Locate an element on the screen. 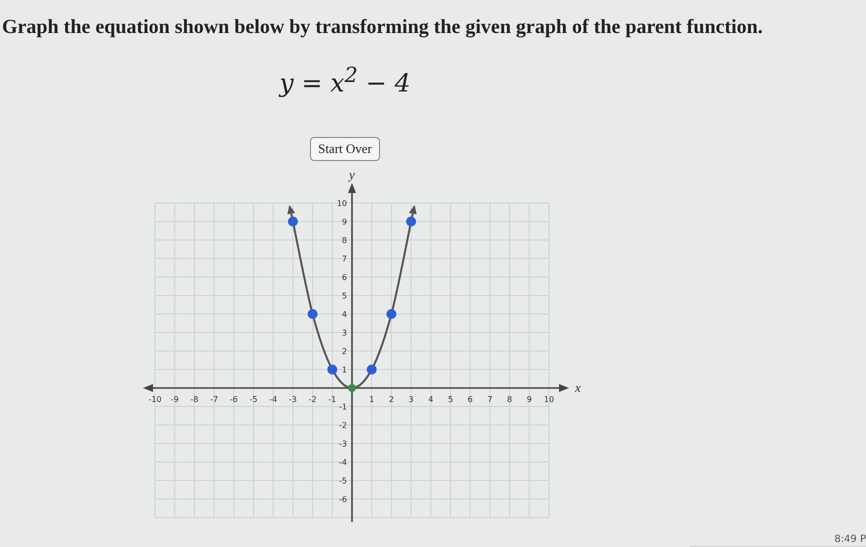 This screenshot has width=866, height=547. x-tick-label: -1 is located at coordinates (332, 399).